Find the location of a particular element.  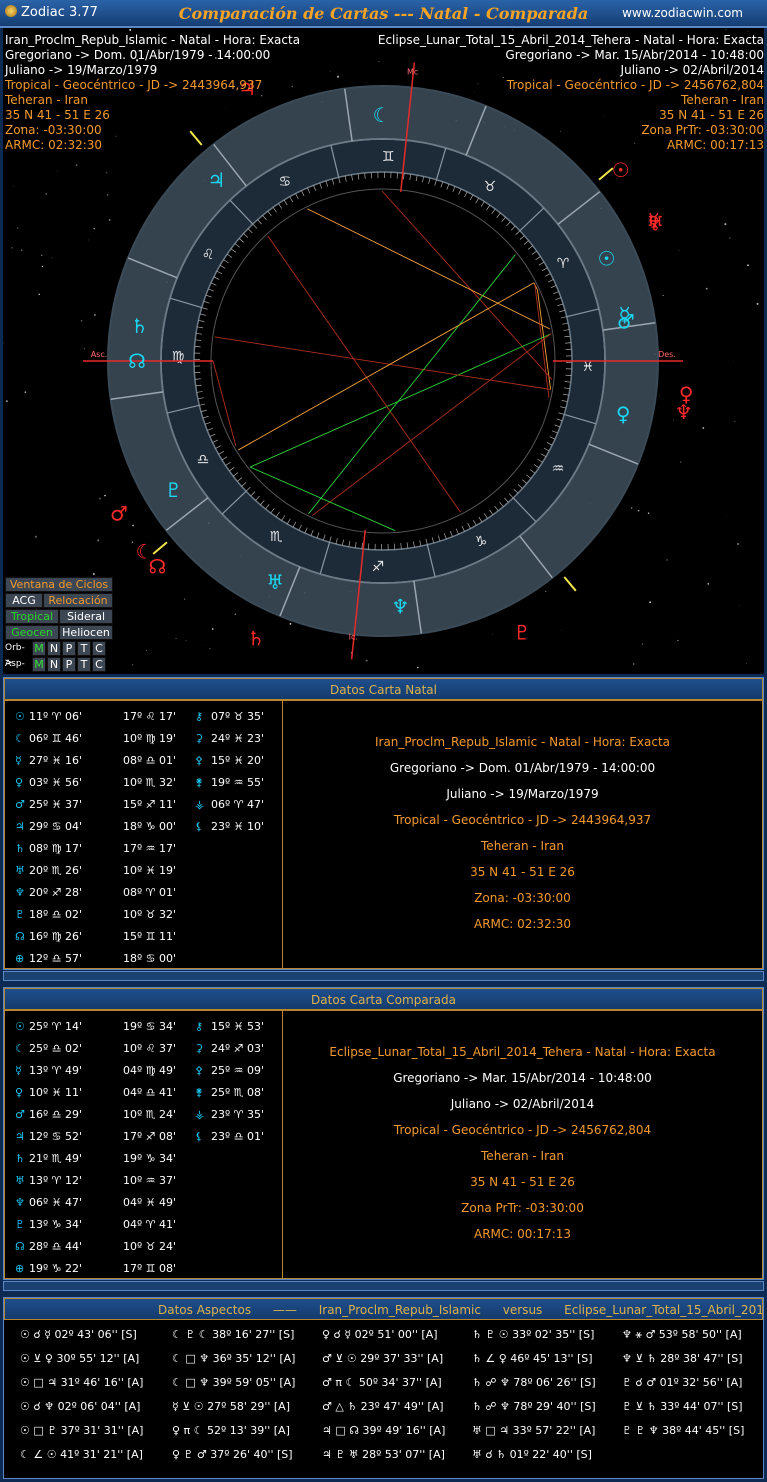

geocentric-button: Geocen is located at coordinates (32, 632).